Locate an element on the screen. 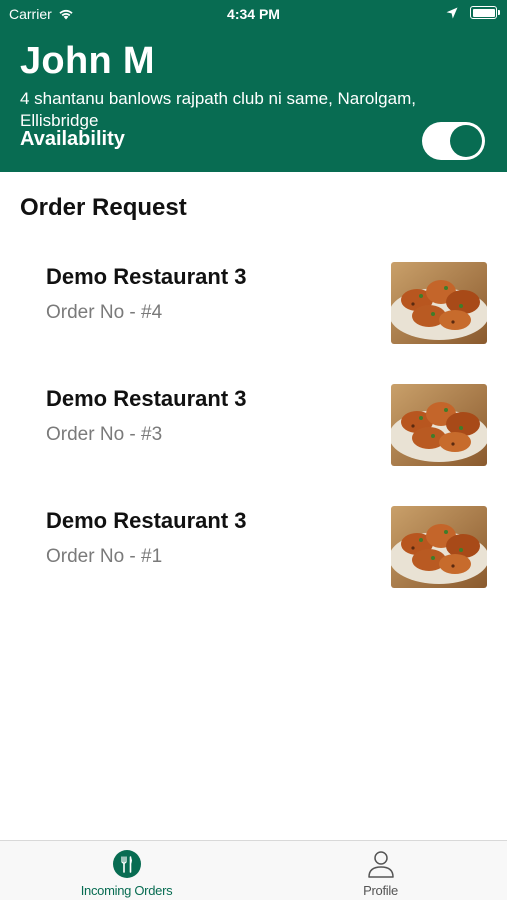  tab-label: Profile is located at coordinates (380, 890).